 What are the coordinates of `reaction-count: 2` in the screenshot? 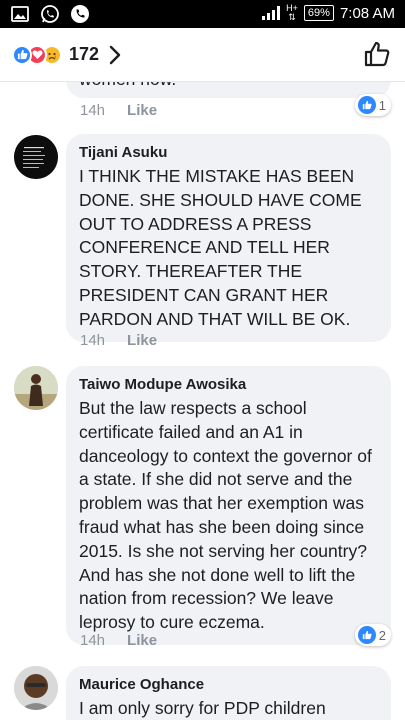 It's located at (382, 635).